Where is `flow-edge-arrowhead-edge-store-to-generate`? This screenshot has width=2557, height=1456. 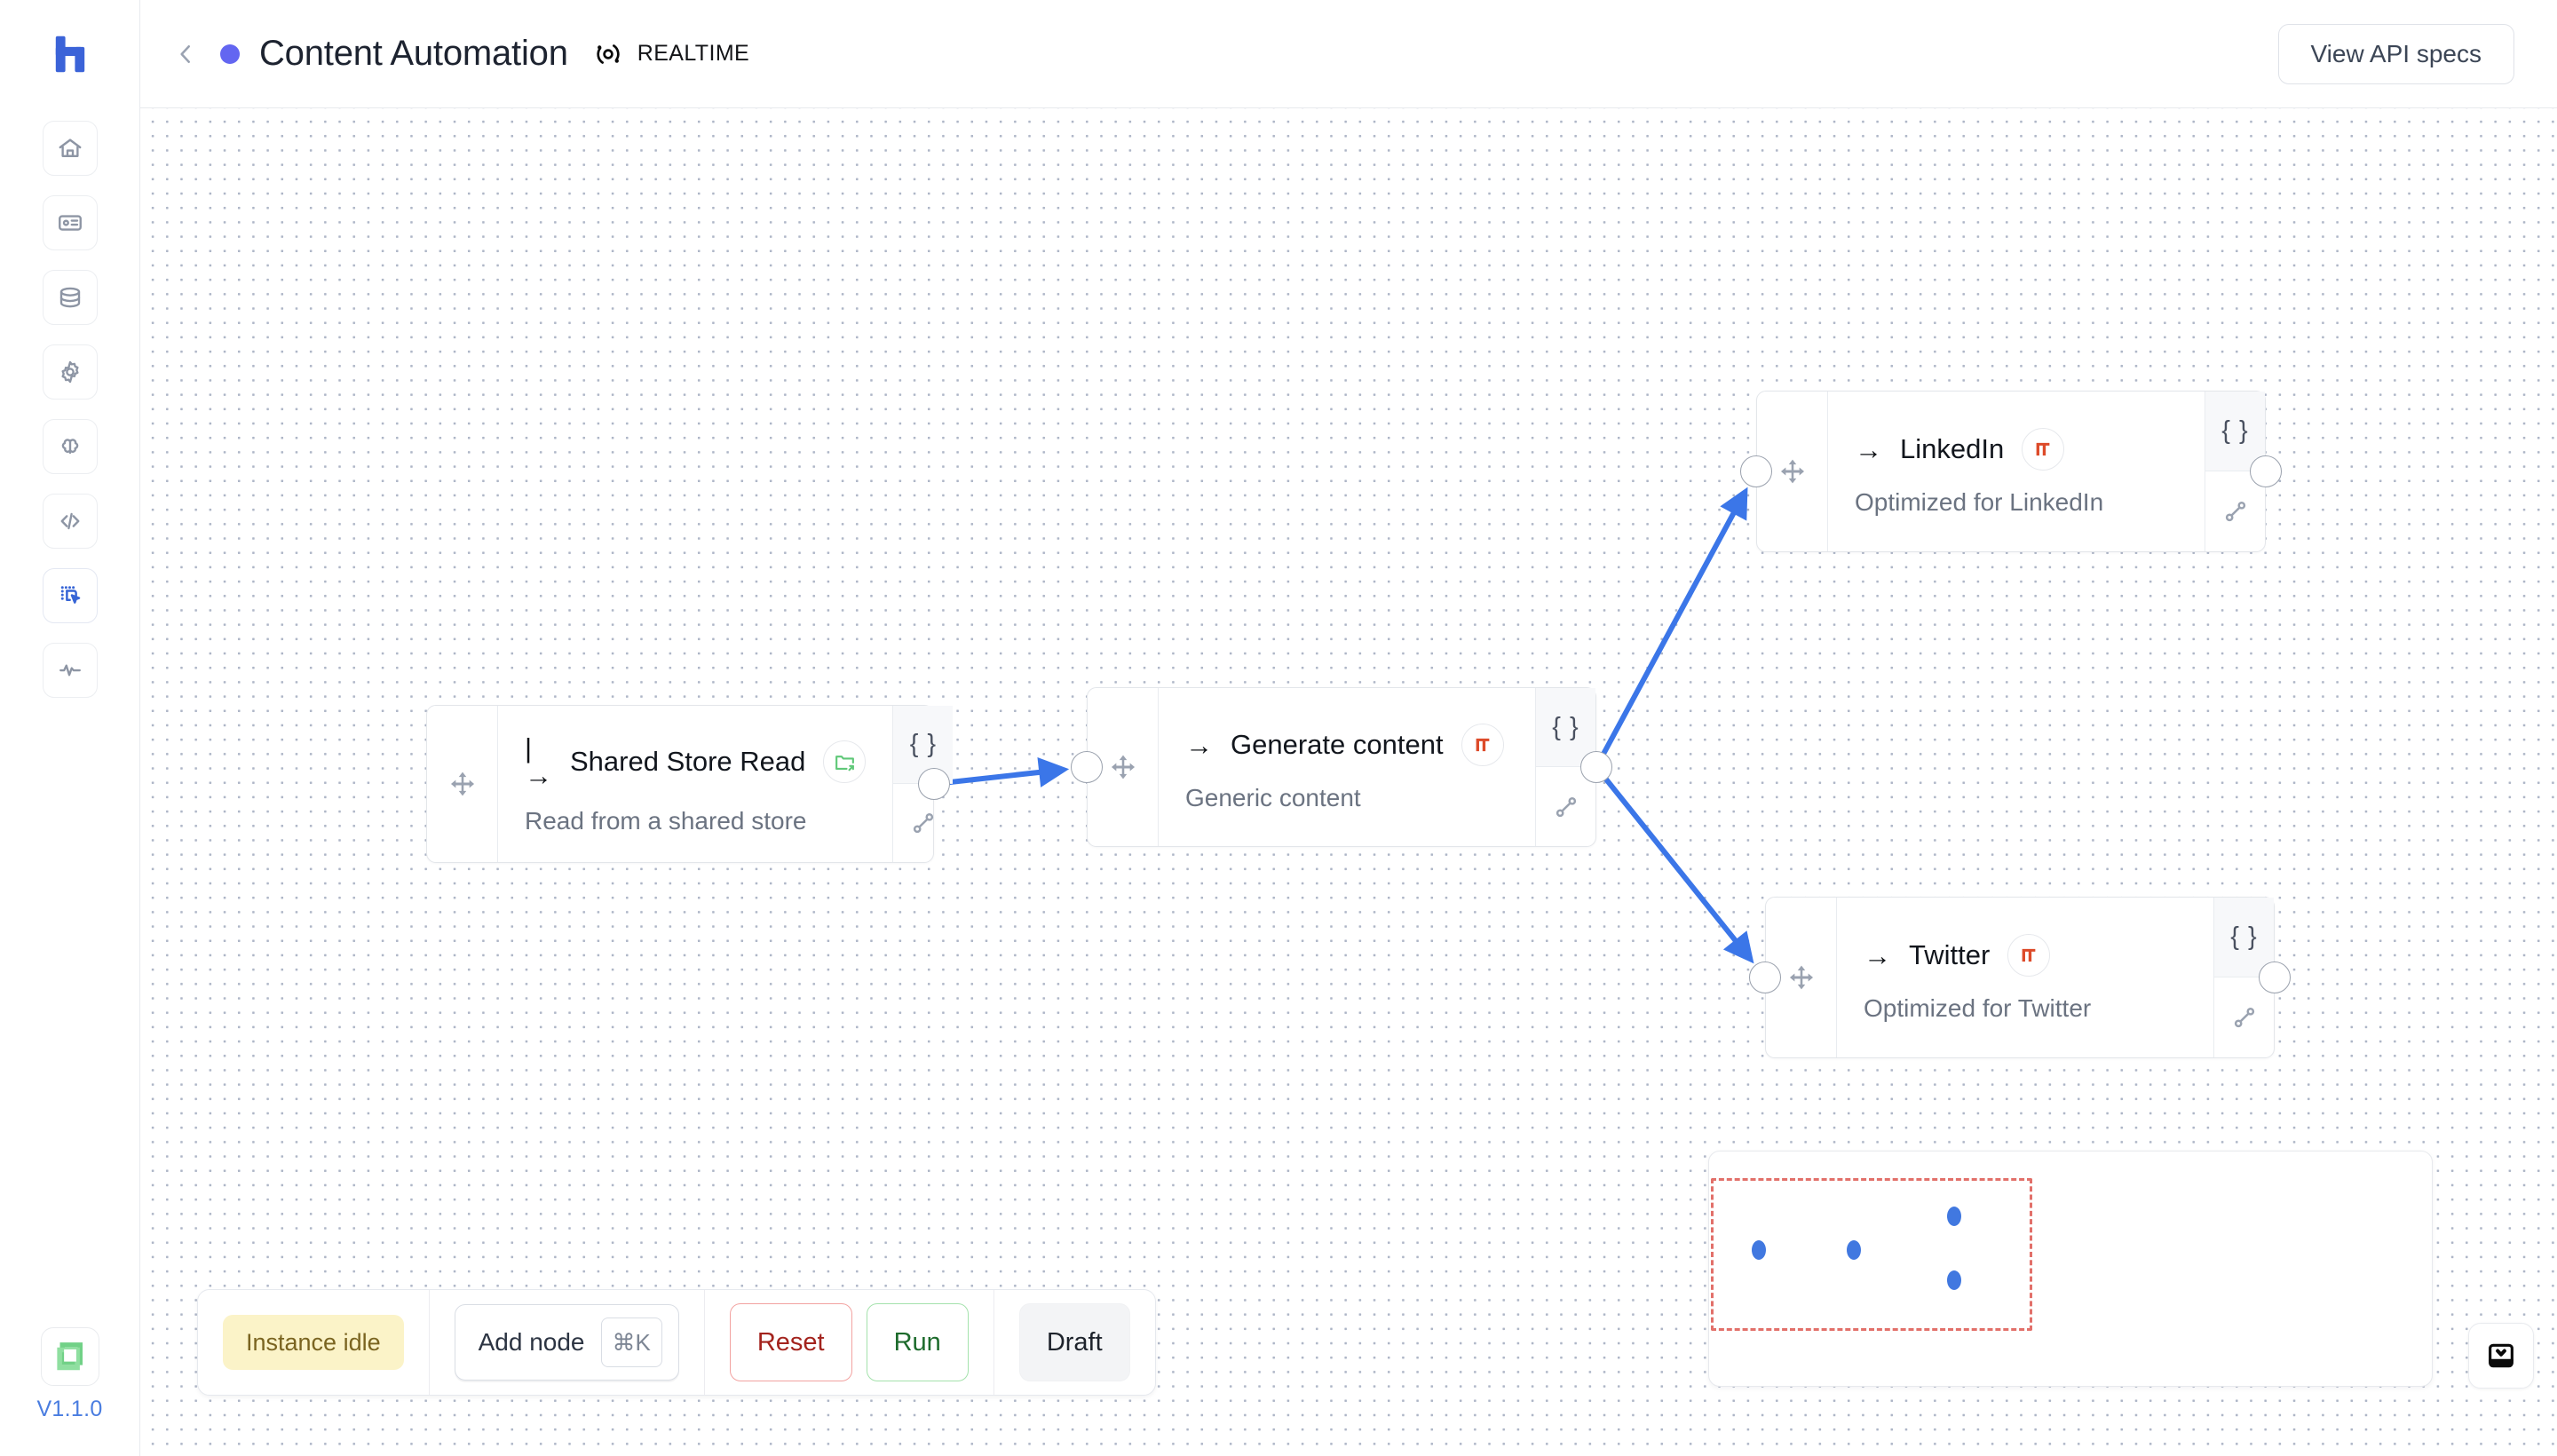 flow-edge-arrowhead-edge-store-to-generate is located at coordinates (1053, 772).